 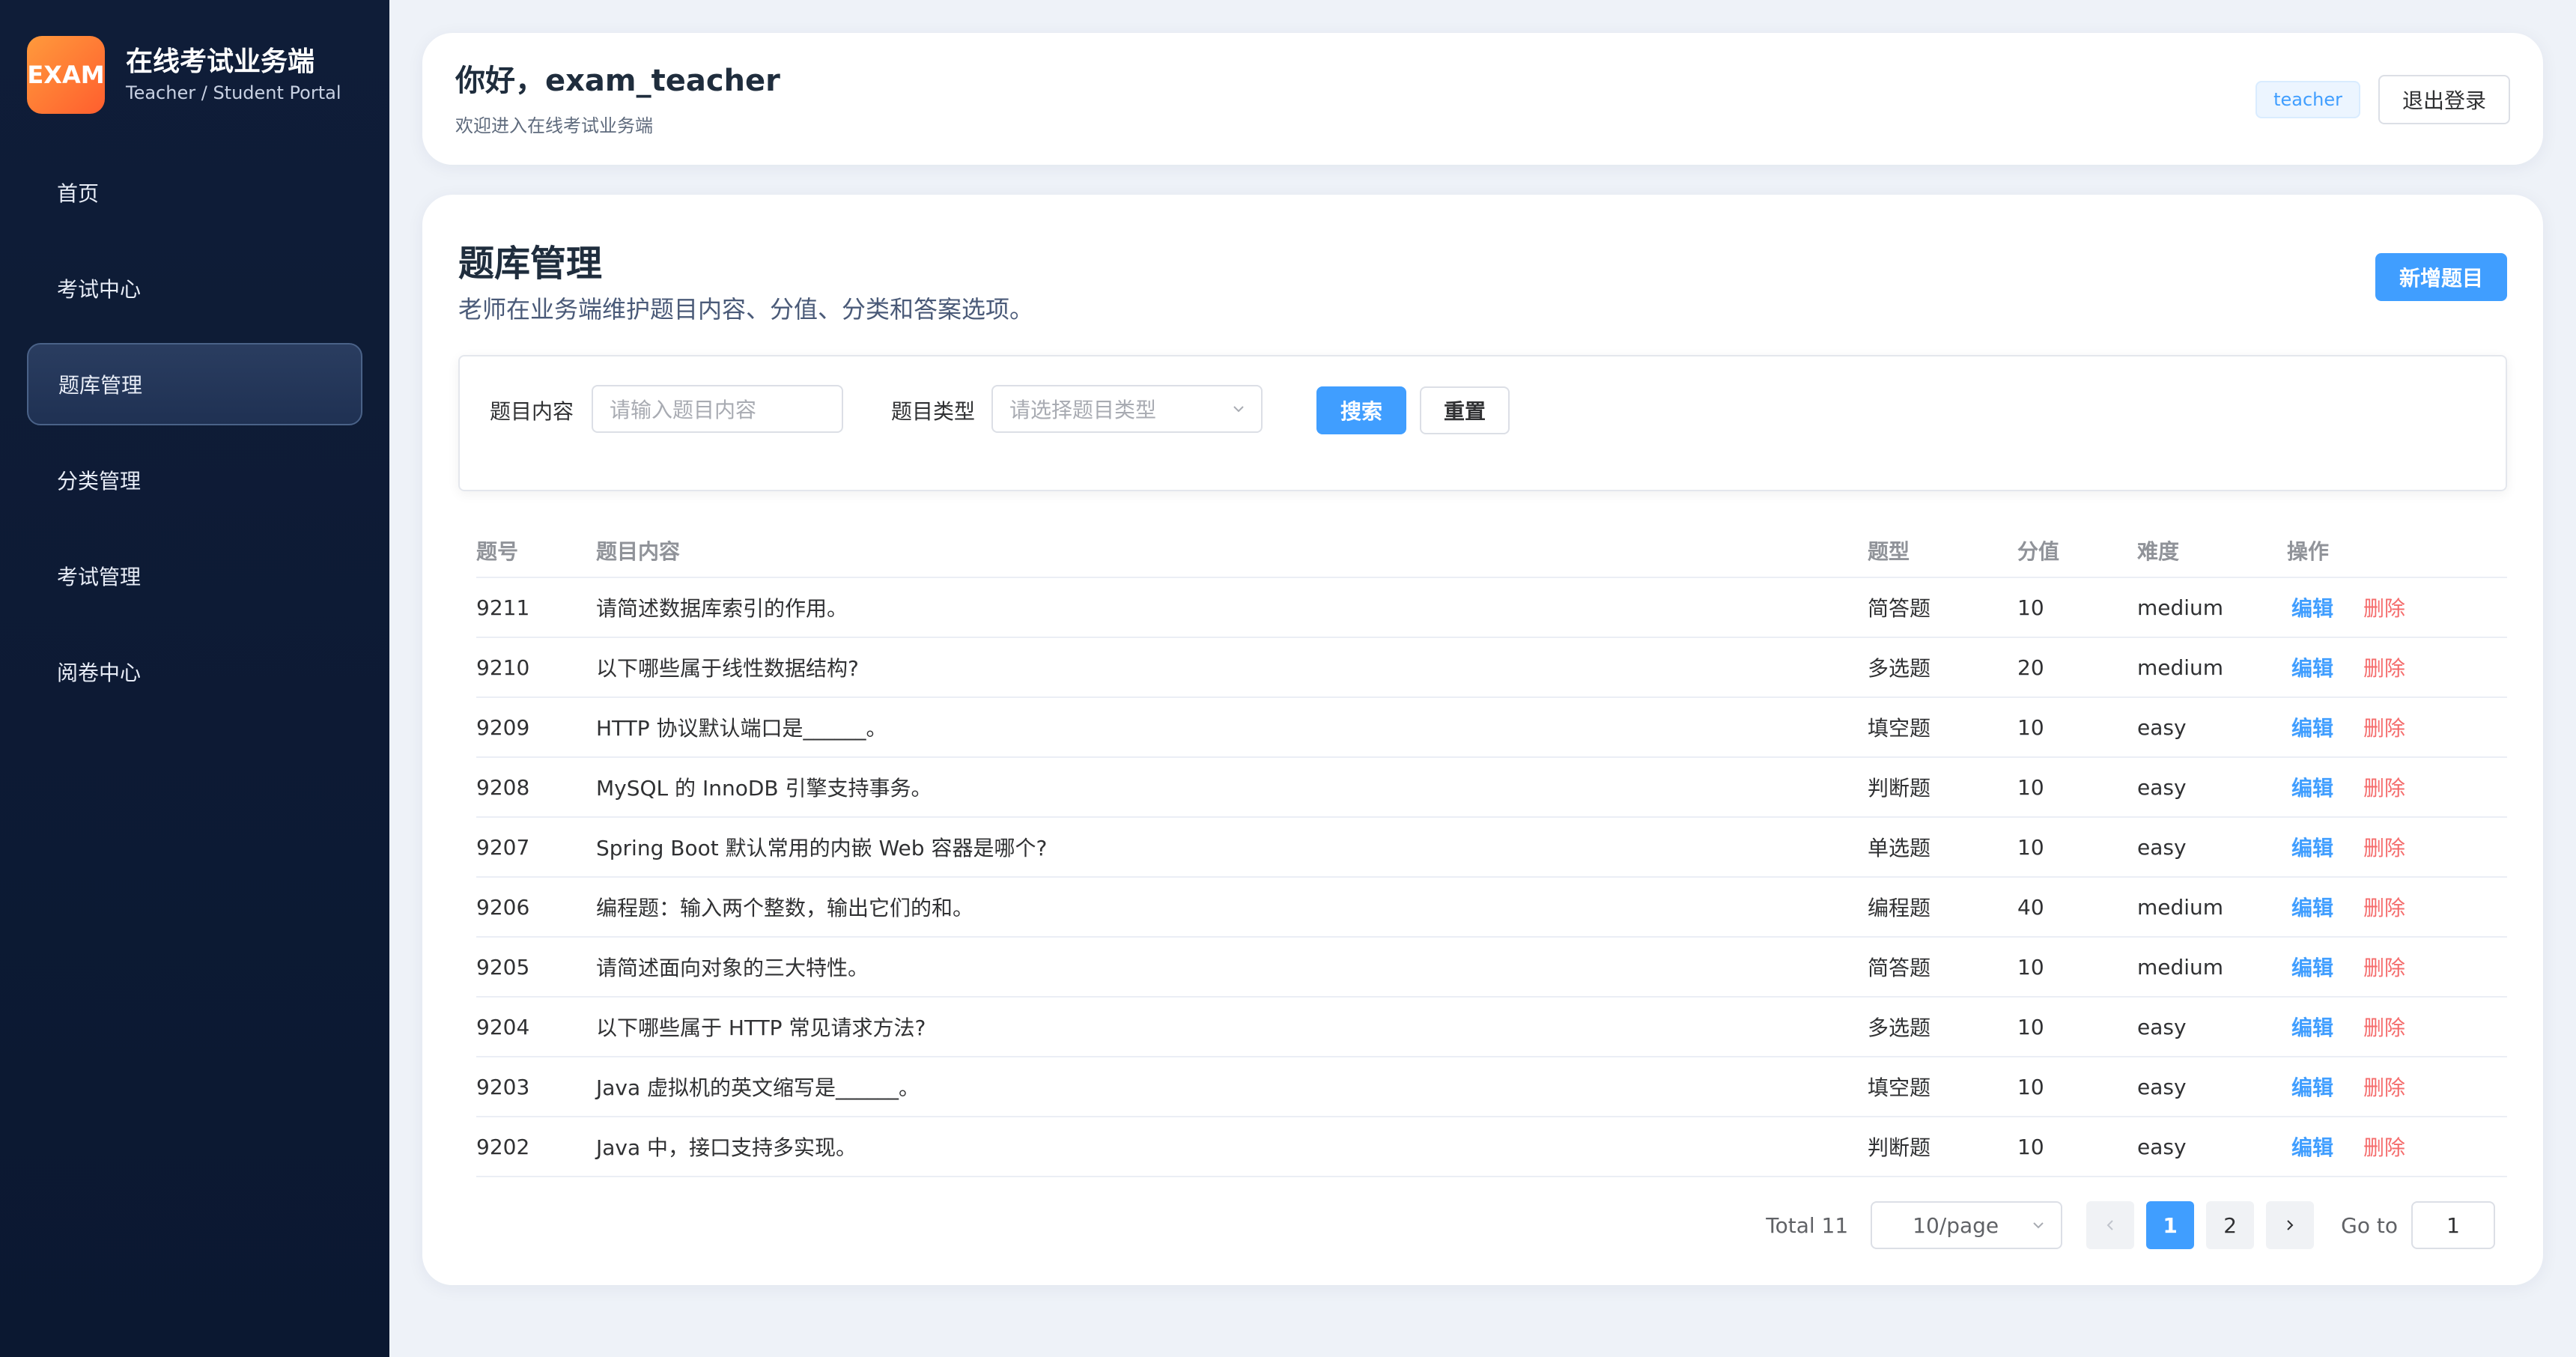 I want to click on cell-content: HTTP 协议默认端口是______。, so click(x=741, y=728).